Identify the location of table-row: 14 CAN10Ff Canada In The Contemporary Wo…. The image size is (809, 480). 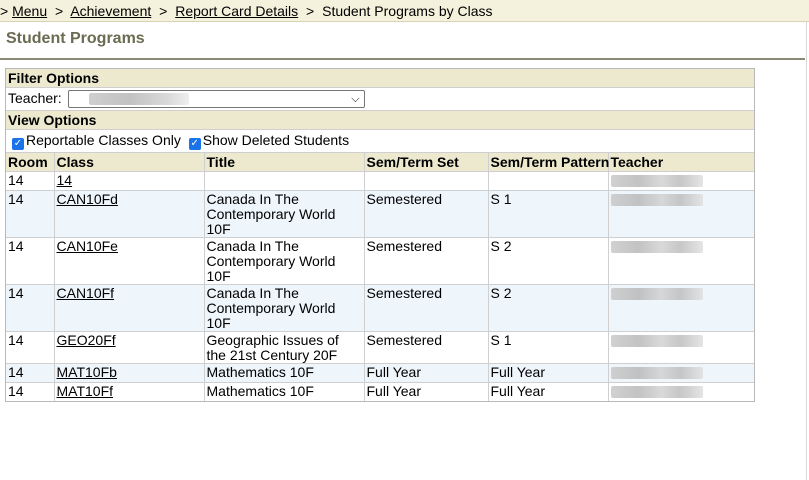
(380, 308).